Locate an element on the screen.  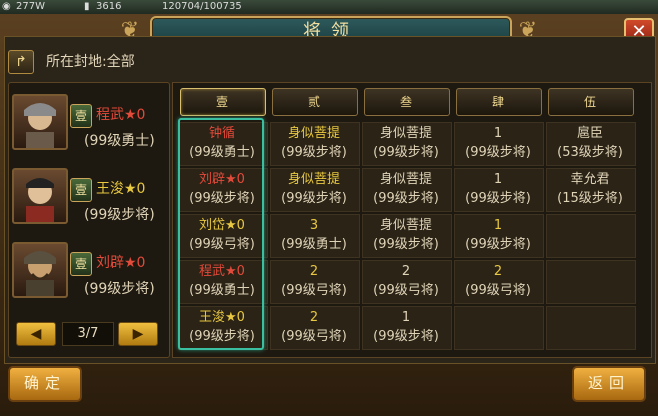
pager: ◀ 3/7 ▶ is located at coordinates (87, 334).